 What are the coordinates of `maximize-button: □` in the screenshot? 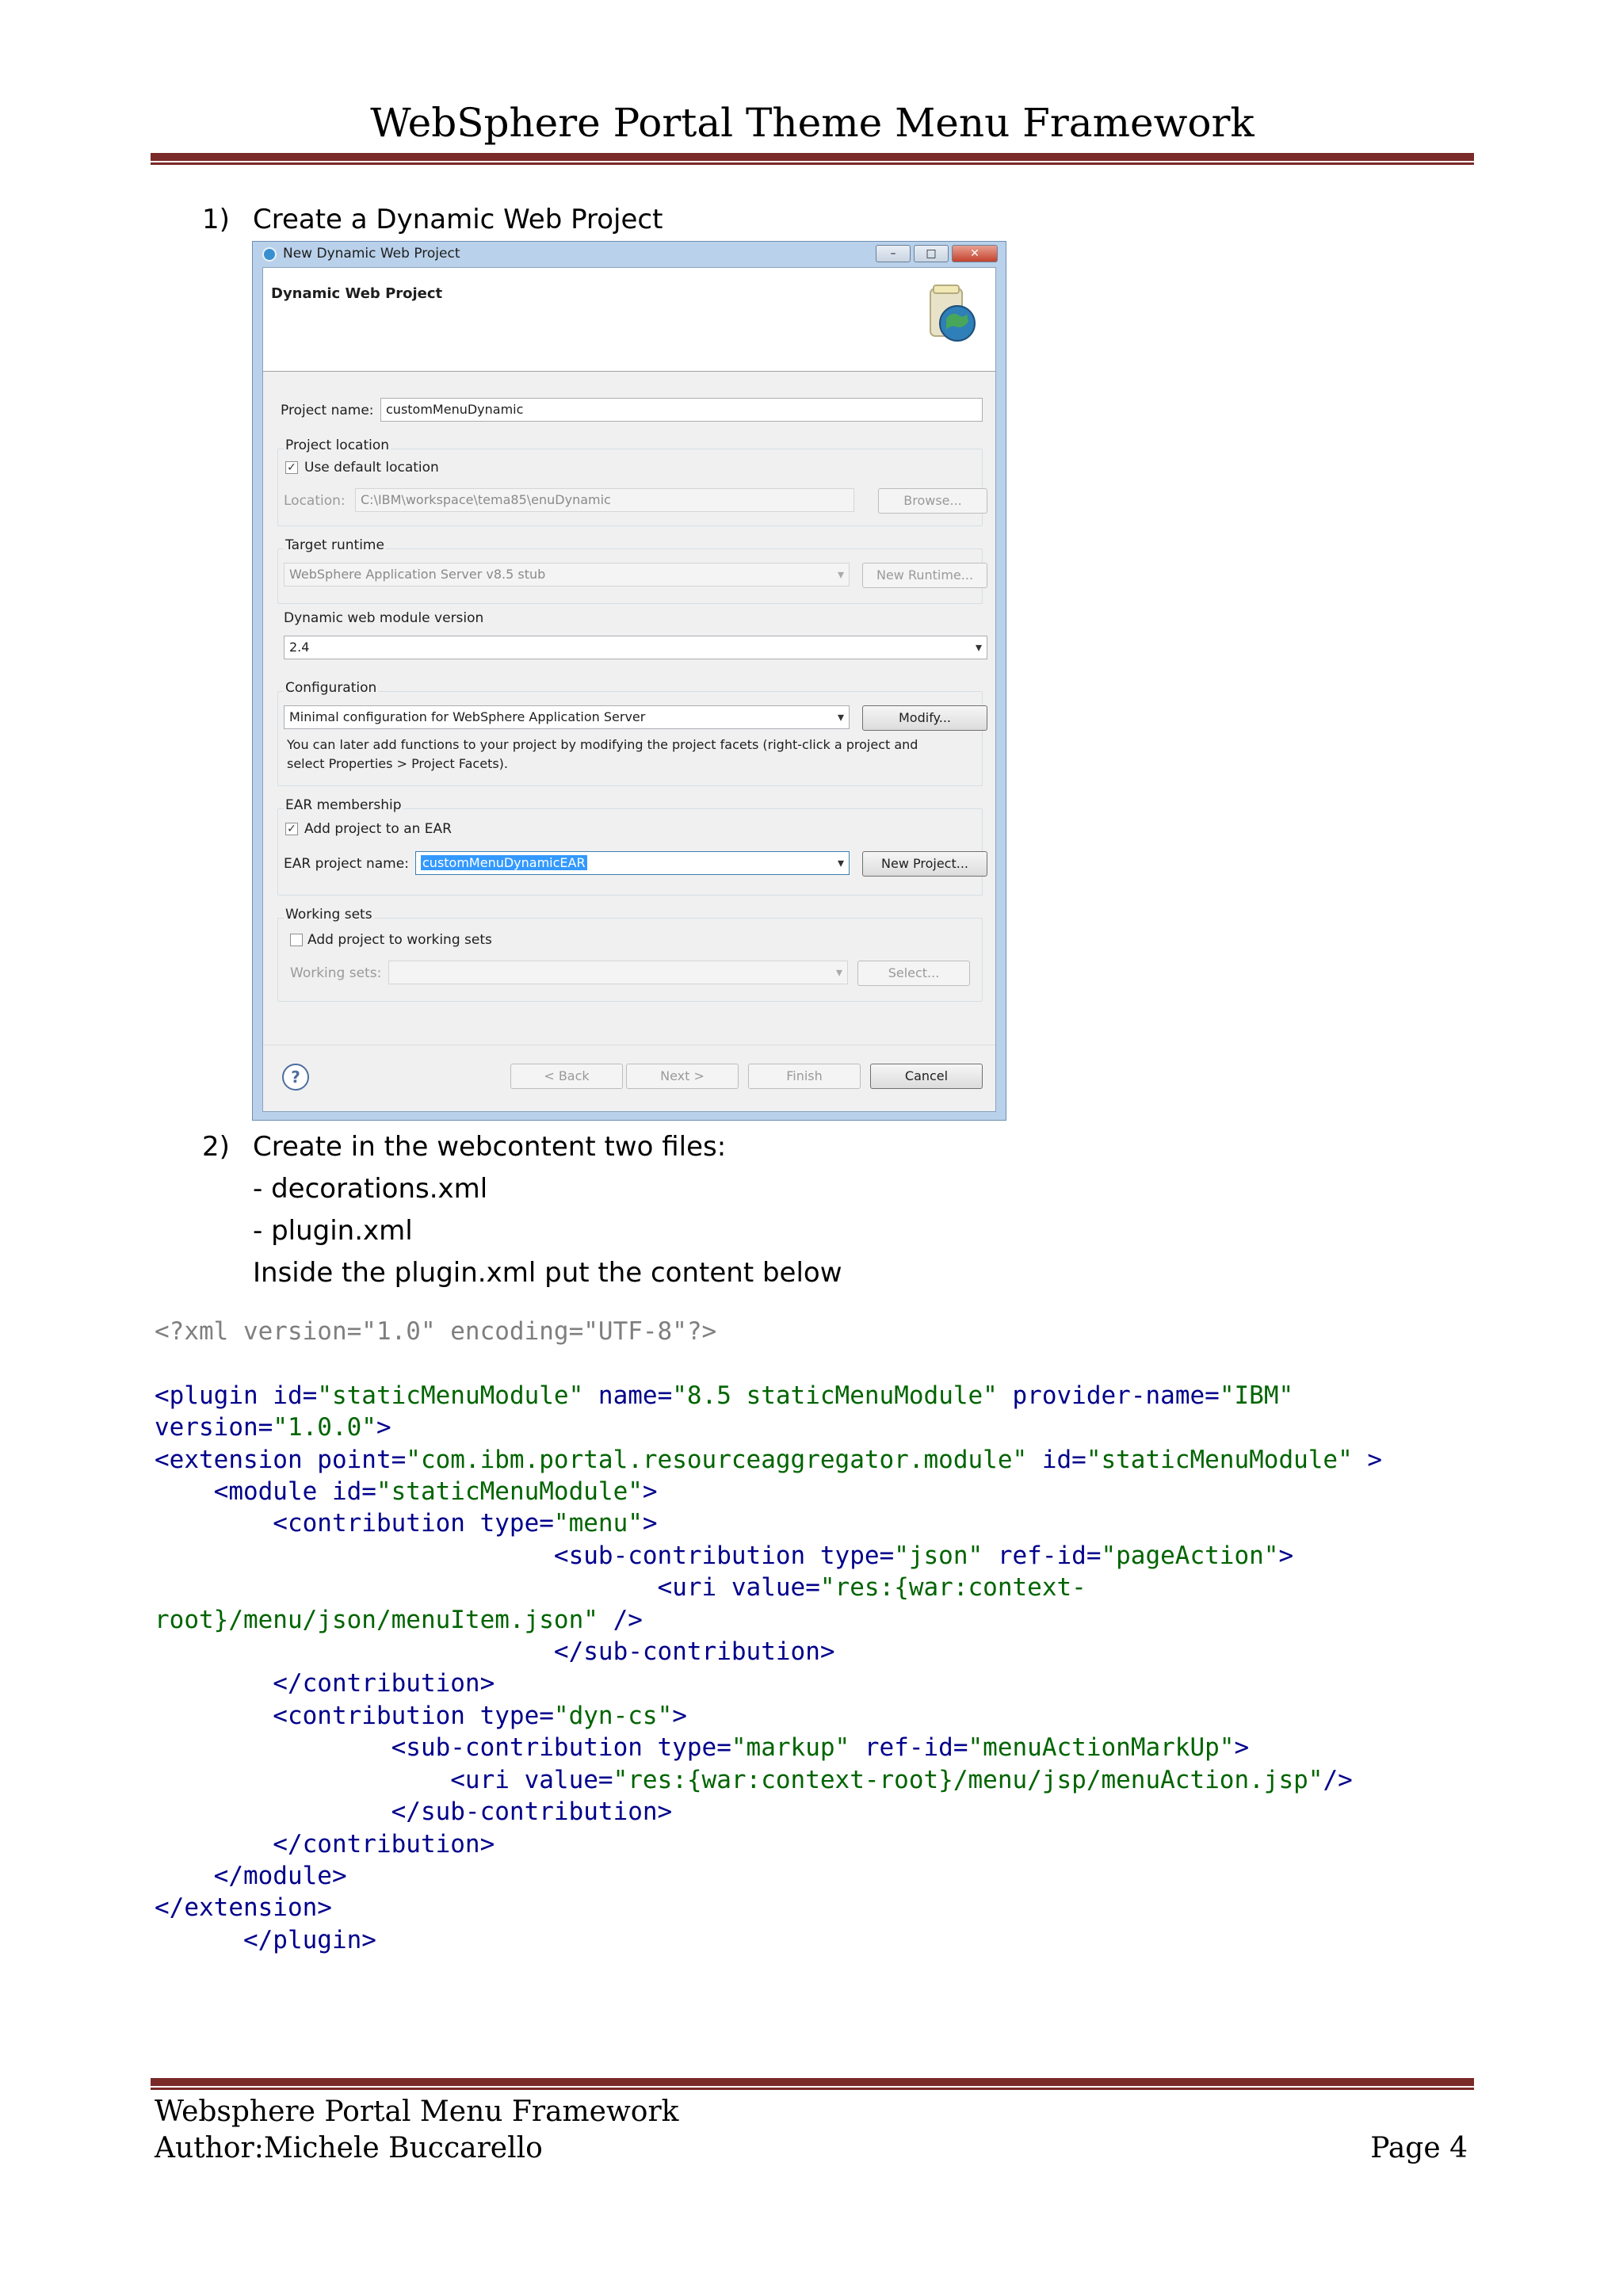 It's located at (932, 253).